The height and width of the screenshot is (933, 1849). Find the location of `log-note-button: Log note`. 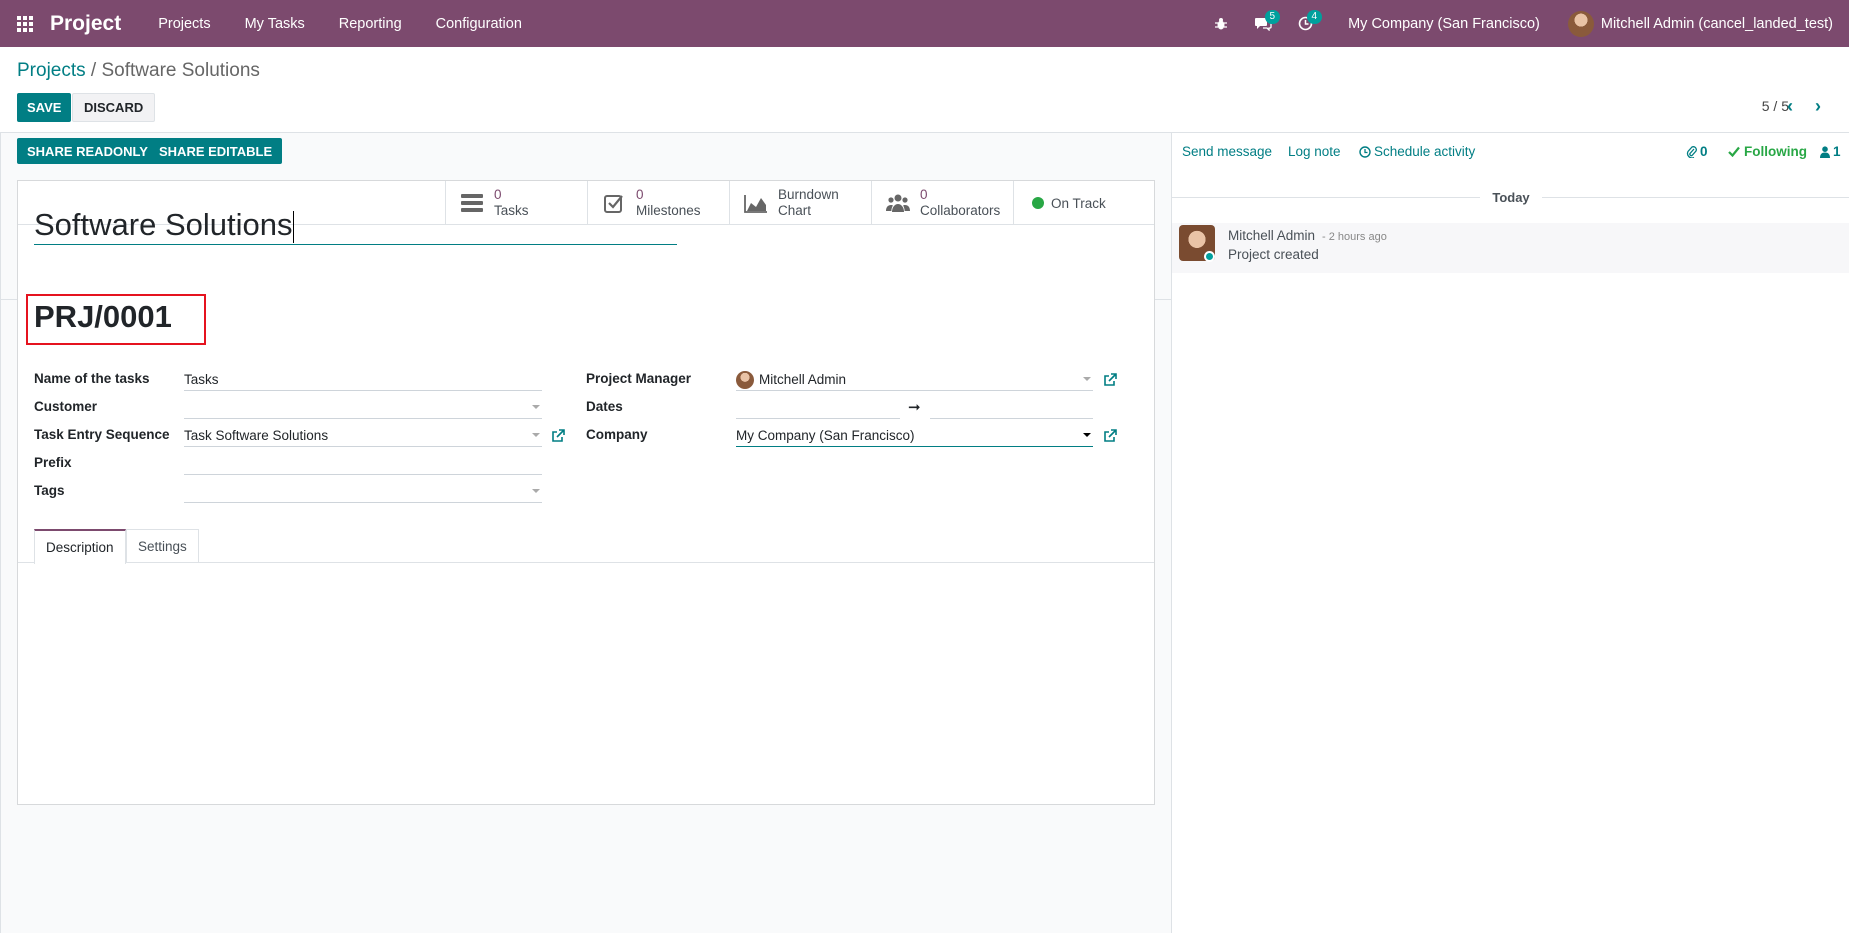

log-note-button: Log note is located at coordinates (1314, 151).